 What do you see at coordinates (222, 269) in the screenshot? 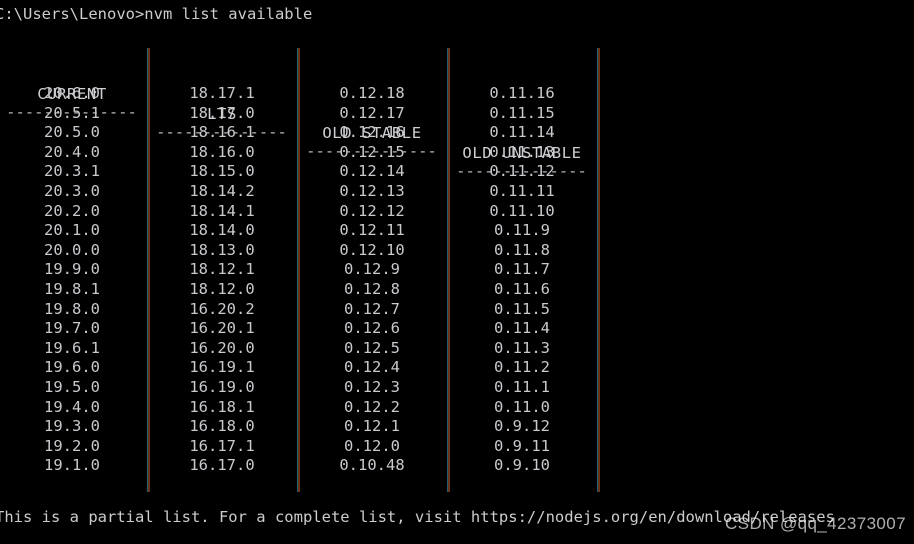
I see `version-cell: 18.12.1` at bounding box center [222, 269].